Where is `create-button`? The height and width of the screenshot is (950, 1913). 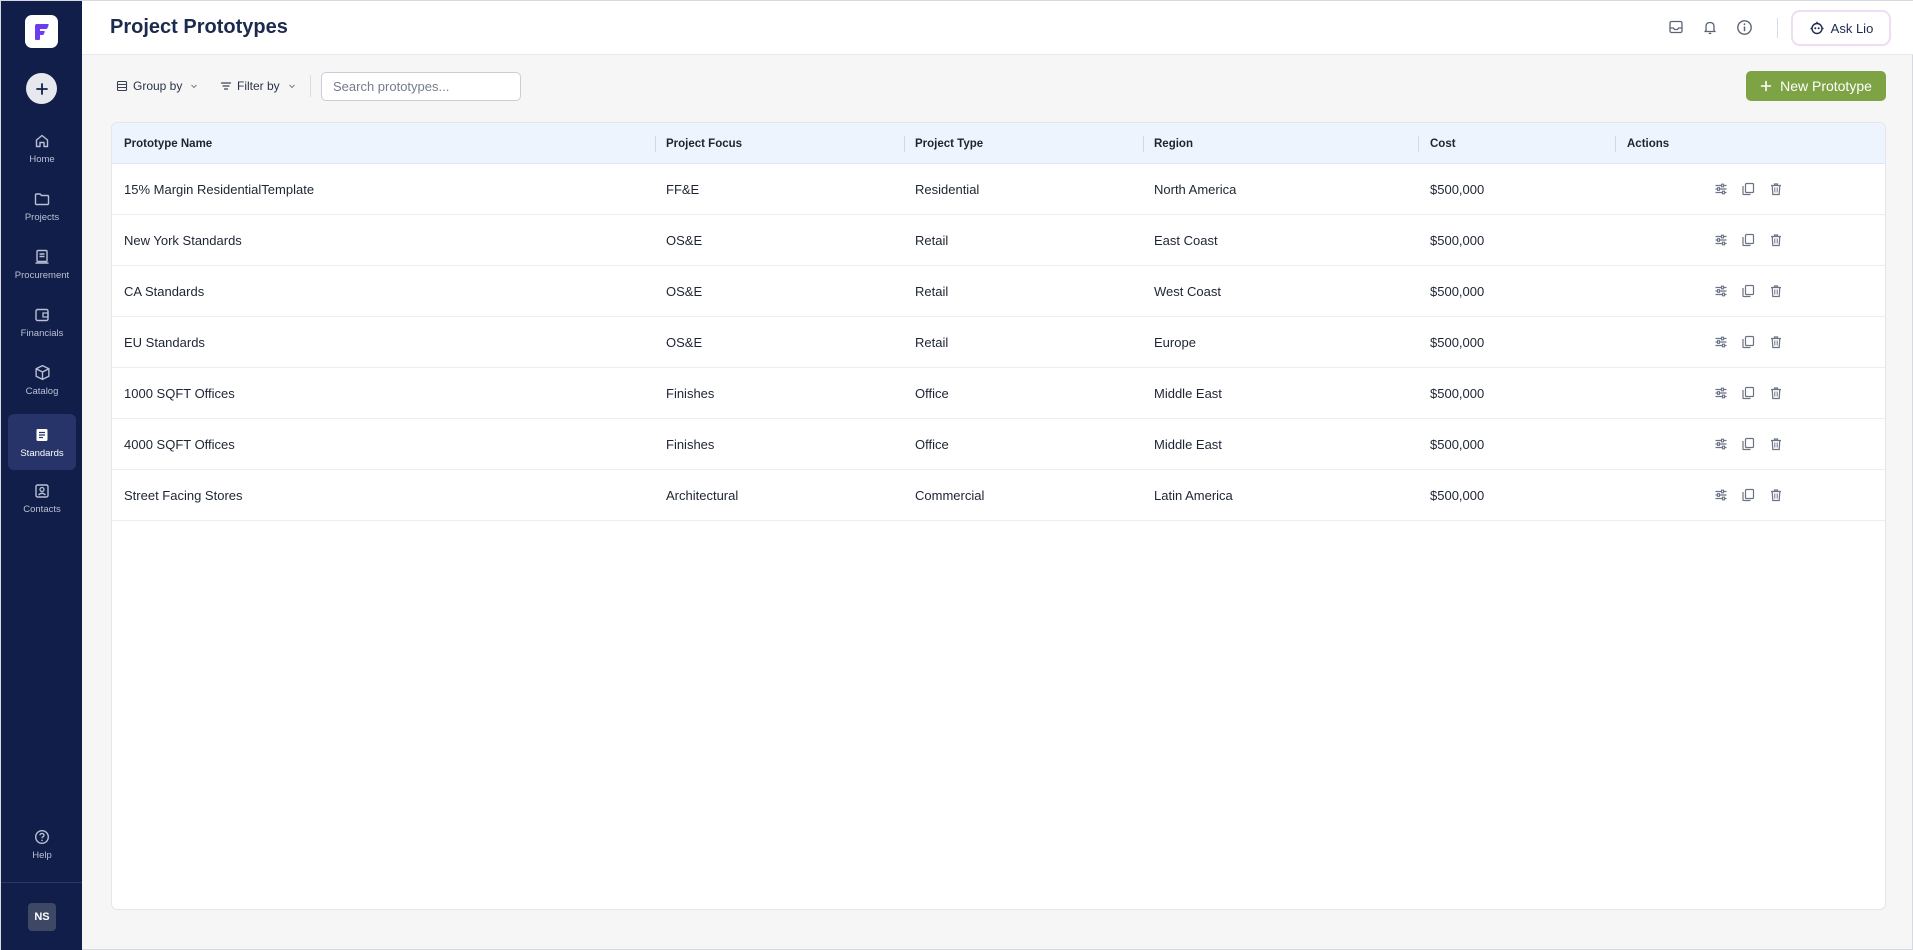 create-button is located at coordinates (41, 88).